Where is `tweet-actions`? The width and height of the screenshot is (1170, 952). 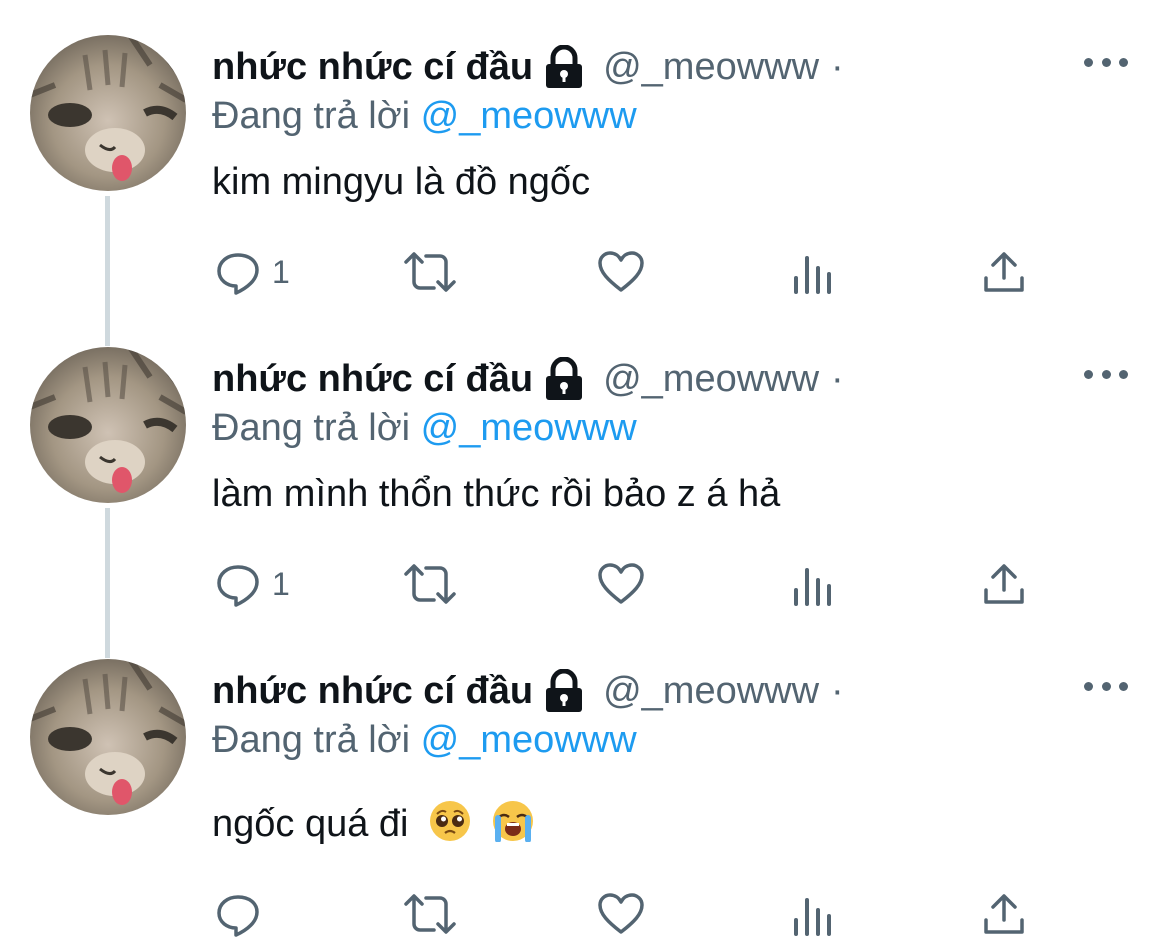
tweet-actions is located at coordinates (585, 916).